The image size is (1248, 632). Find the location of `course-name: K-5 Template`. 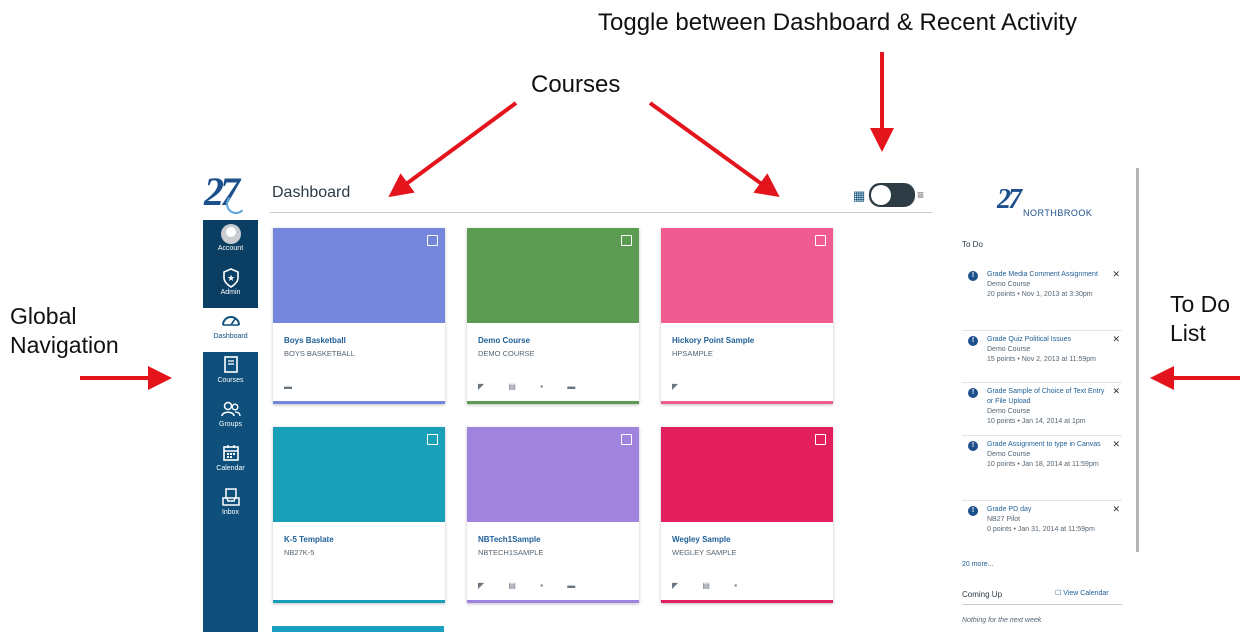

course-name: K-5 Template is located at coordinates (309, 539).